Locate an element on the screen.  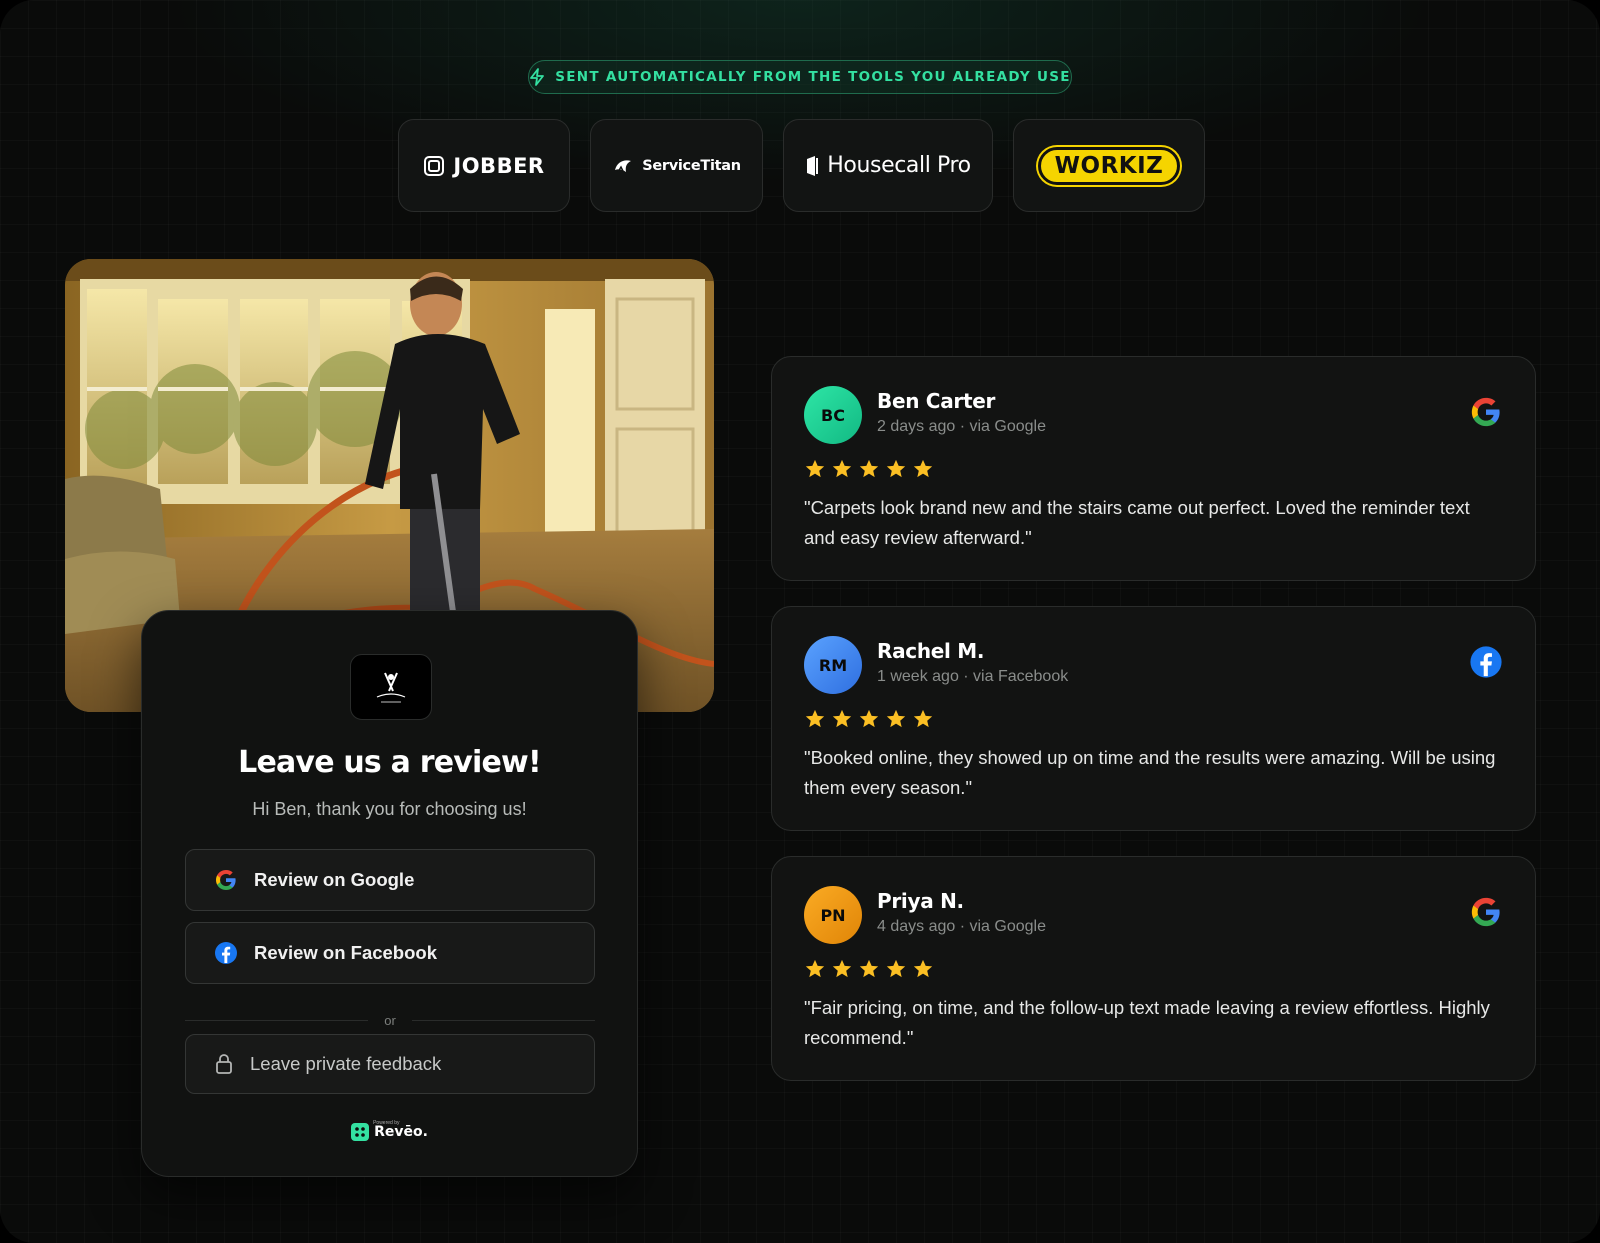
review-on-facebook-button: Review on Facebook is located at coordinates (390, 953).